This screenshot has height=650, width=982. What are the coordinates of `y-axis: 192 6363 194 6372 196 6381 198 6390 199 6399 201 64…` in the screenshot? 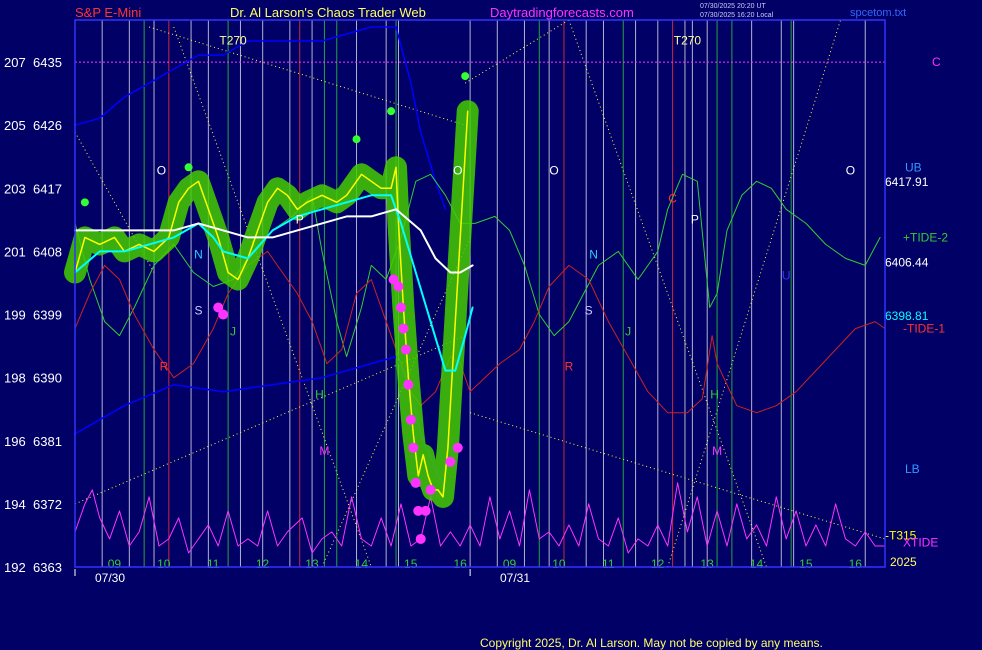 It's located at (33, 315).